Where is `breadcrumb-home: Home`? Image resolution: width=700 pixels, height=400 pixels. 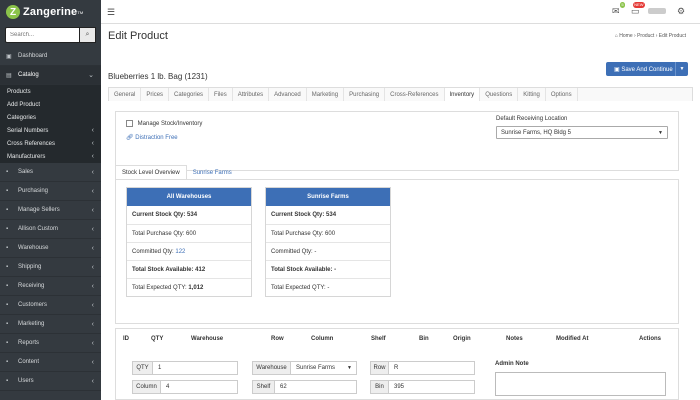
breadcrumb-home: Home is located at coordinates (625, 36).